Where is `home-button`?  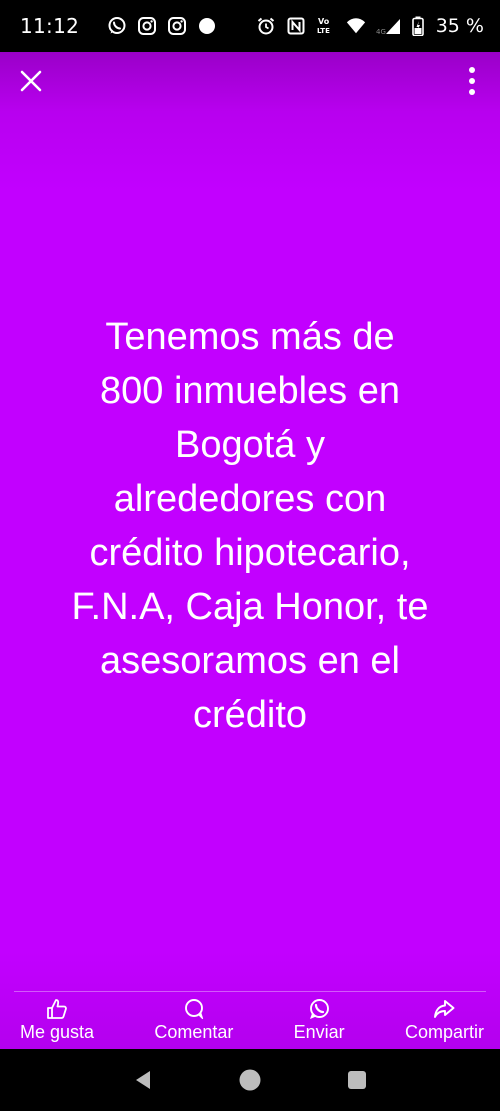 home-button is located at coordinates (250, 1080).